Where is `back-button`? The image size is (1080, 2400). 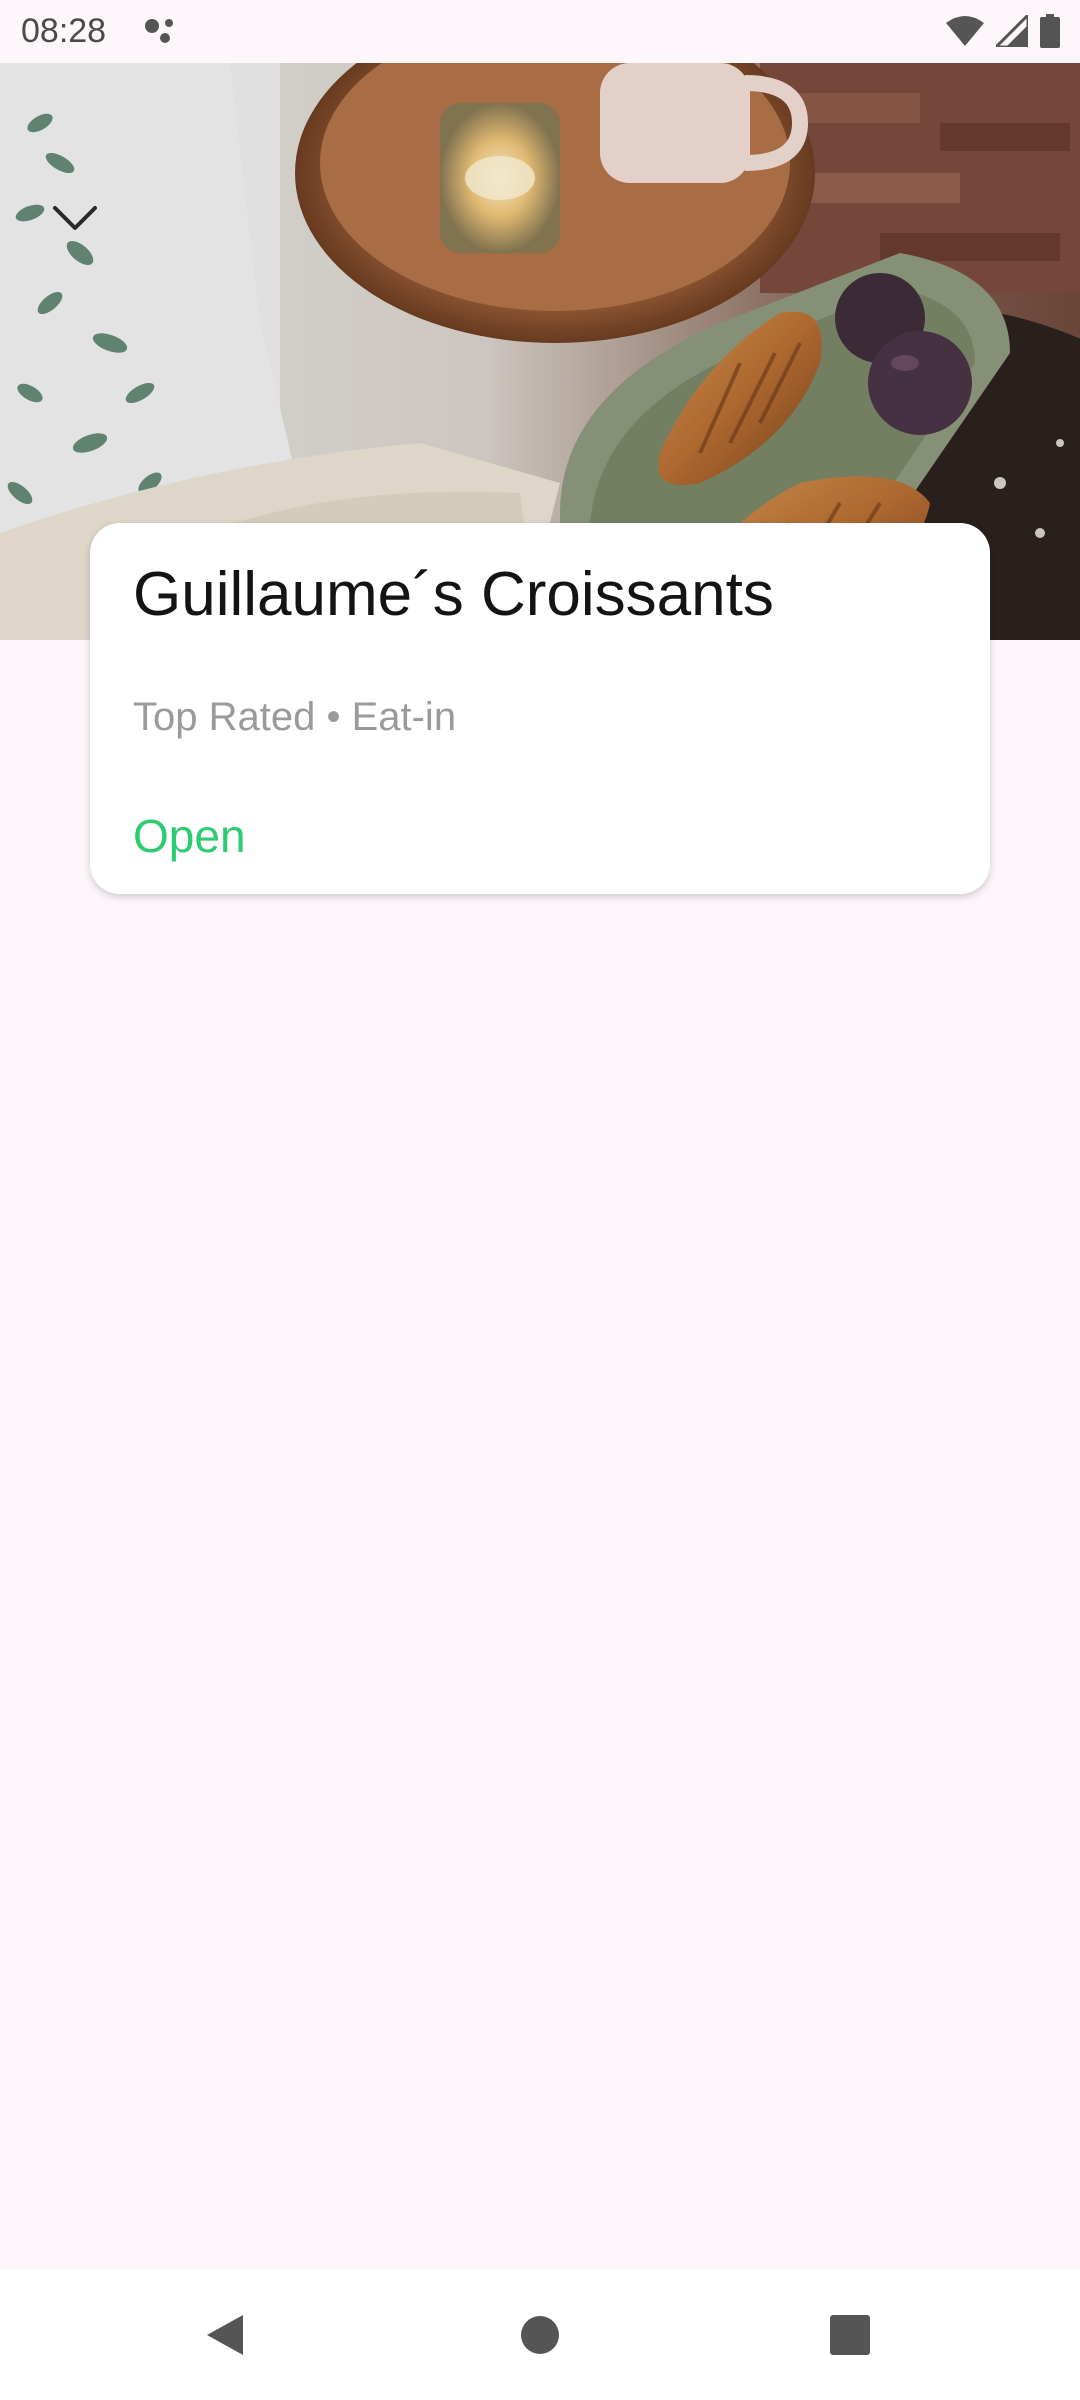
back-button is located at coordinates (225, 2335).